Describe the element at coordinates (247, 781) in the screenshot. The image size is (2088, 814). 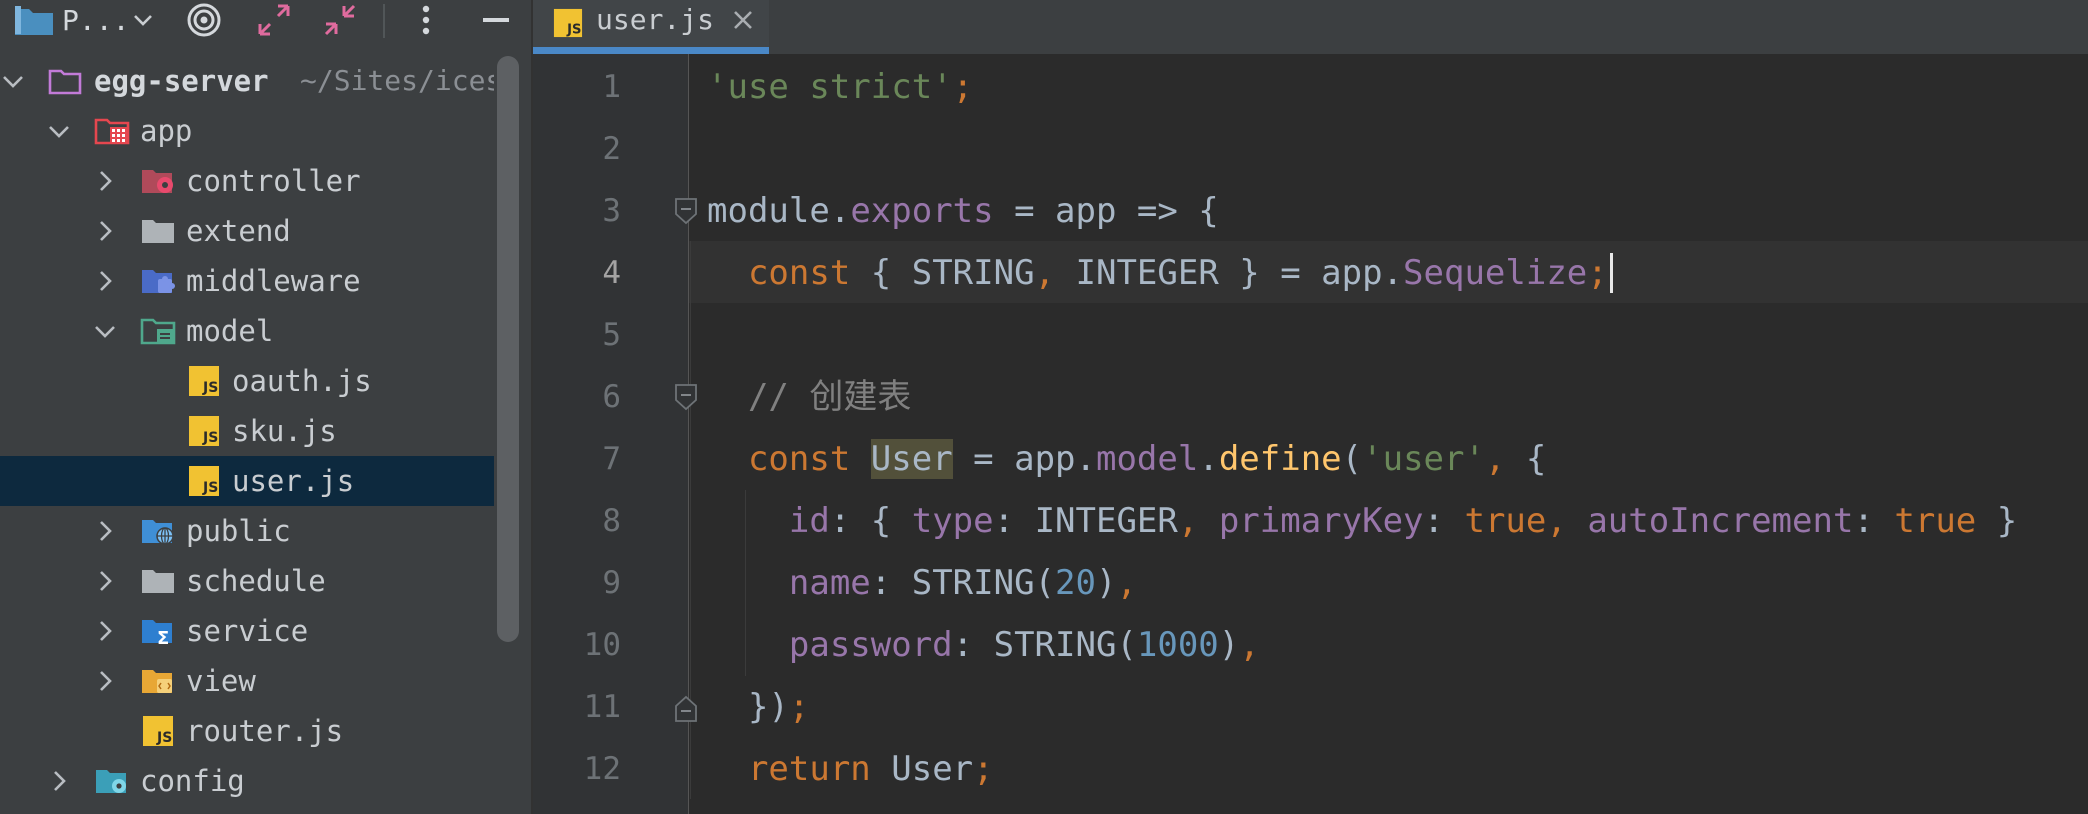
I see `tree-item-config: config` at that location.